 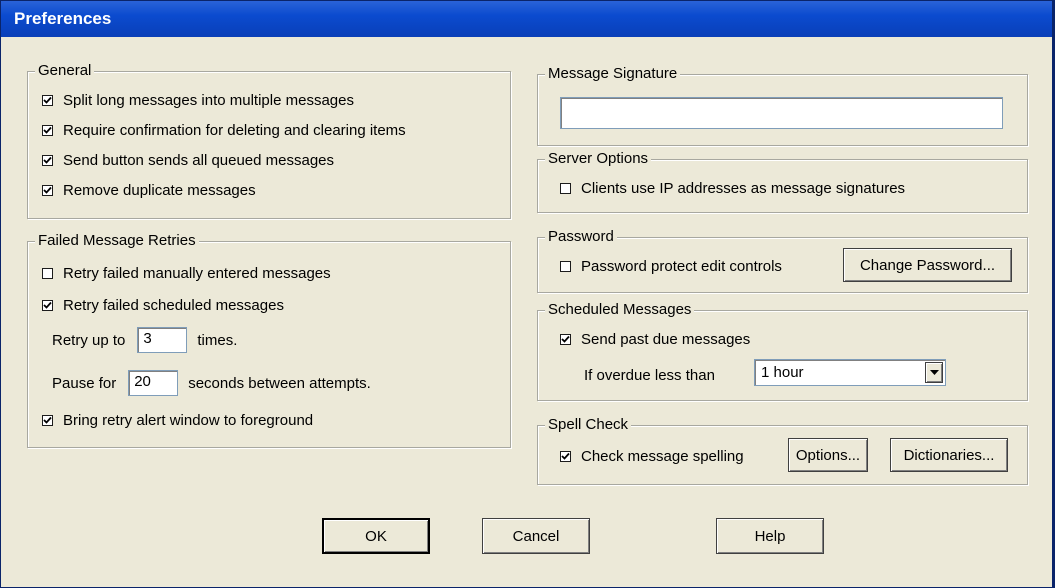 I want to click on spell-check-legend: Spell Check, so click(x=588, y=425).